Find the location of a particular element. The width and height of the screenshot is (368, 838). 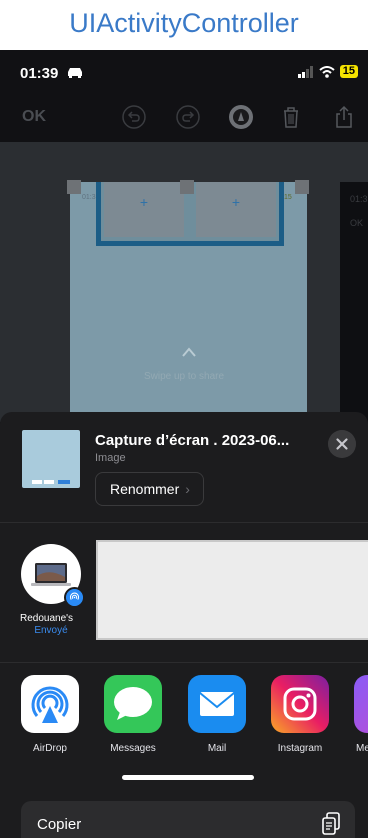

page-title: UIActivityController is located at coordinates (184, 23).